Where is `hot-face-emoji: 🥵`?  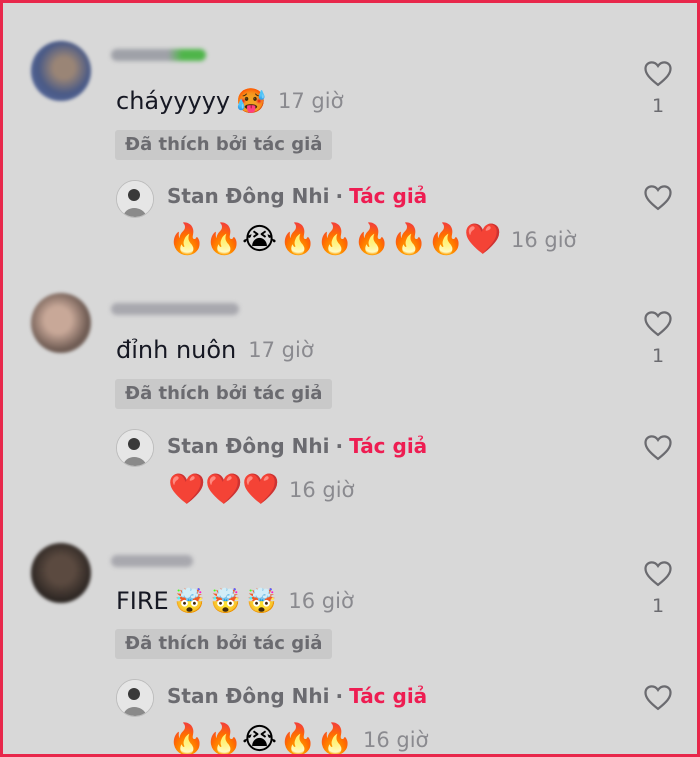 hot-face-emoji: 🥵 is located at coordinates (251, 101).